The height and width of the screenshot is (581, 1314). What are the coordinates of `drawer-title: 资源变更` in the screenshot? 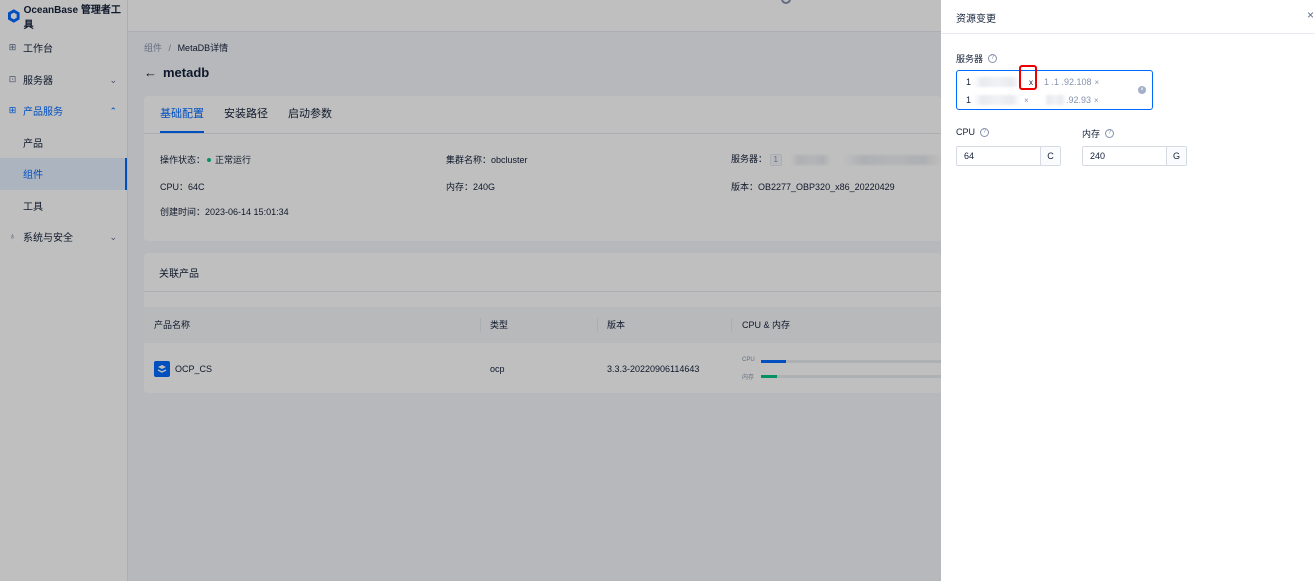 It's located at (976, 19).